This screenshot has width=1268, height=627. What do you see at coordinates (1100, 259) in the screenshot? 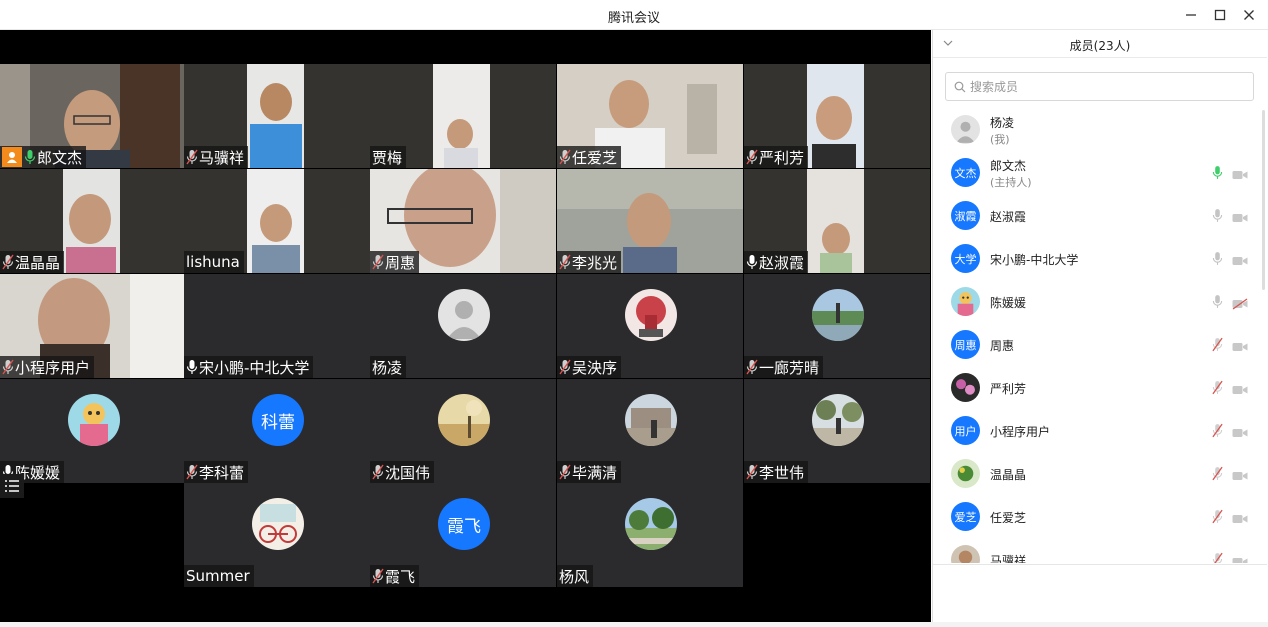
I see `member-list-item: 大学 宋小鹏-中北大学` at bounding box center [1100, 259].